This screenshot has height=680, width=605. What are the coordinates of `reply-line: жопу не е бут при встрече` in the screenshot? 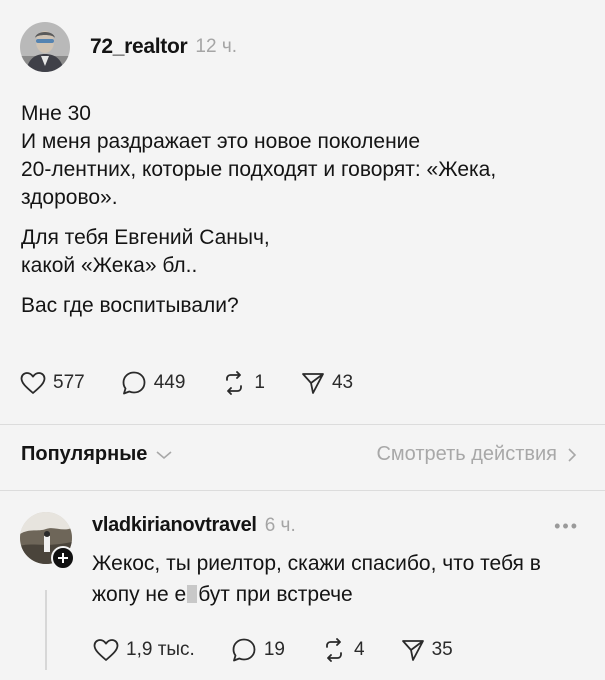 It's located at (342, 594).